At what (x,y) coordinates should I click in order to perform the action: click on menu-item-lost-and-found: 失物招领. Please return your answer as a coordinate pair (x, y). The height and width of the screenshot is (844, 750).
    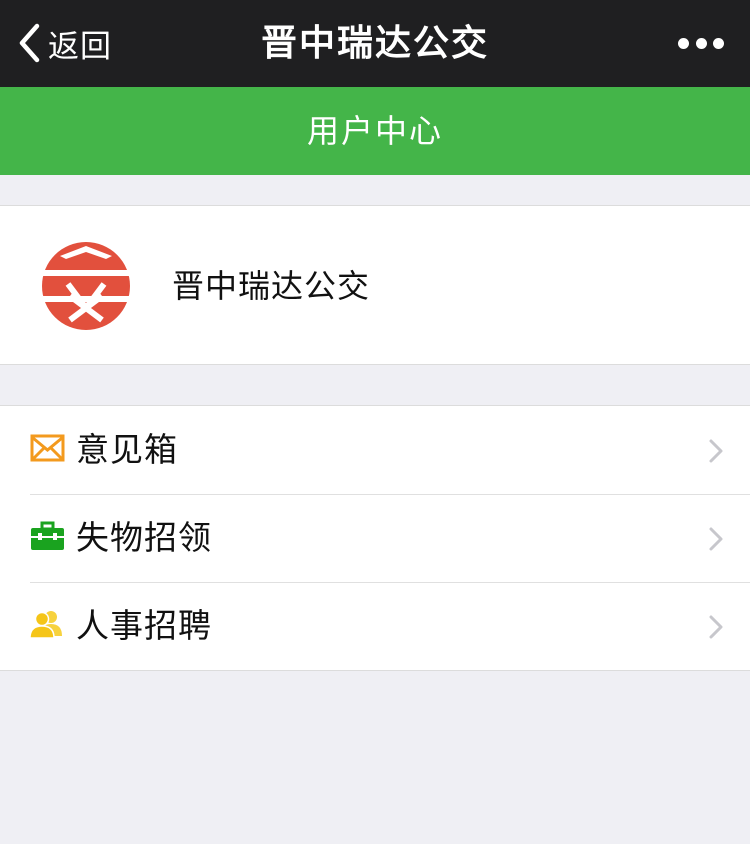
    Looking at the image, I should click on (375, 538).